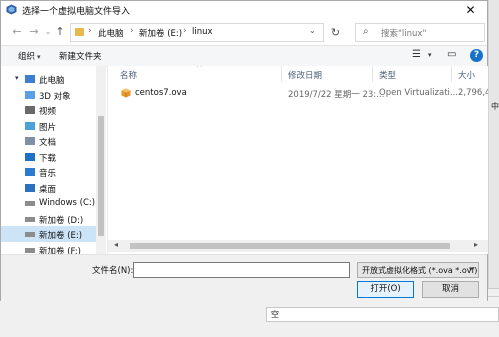  I want to click on sidebar-item-label: 3D 对象, so click(55, 96).